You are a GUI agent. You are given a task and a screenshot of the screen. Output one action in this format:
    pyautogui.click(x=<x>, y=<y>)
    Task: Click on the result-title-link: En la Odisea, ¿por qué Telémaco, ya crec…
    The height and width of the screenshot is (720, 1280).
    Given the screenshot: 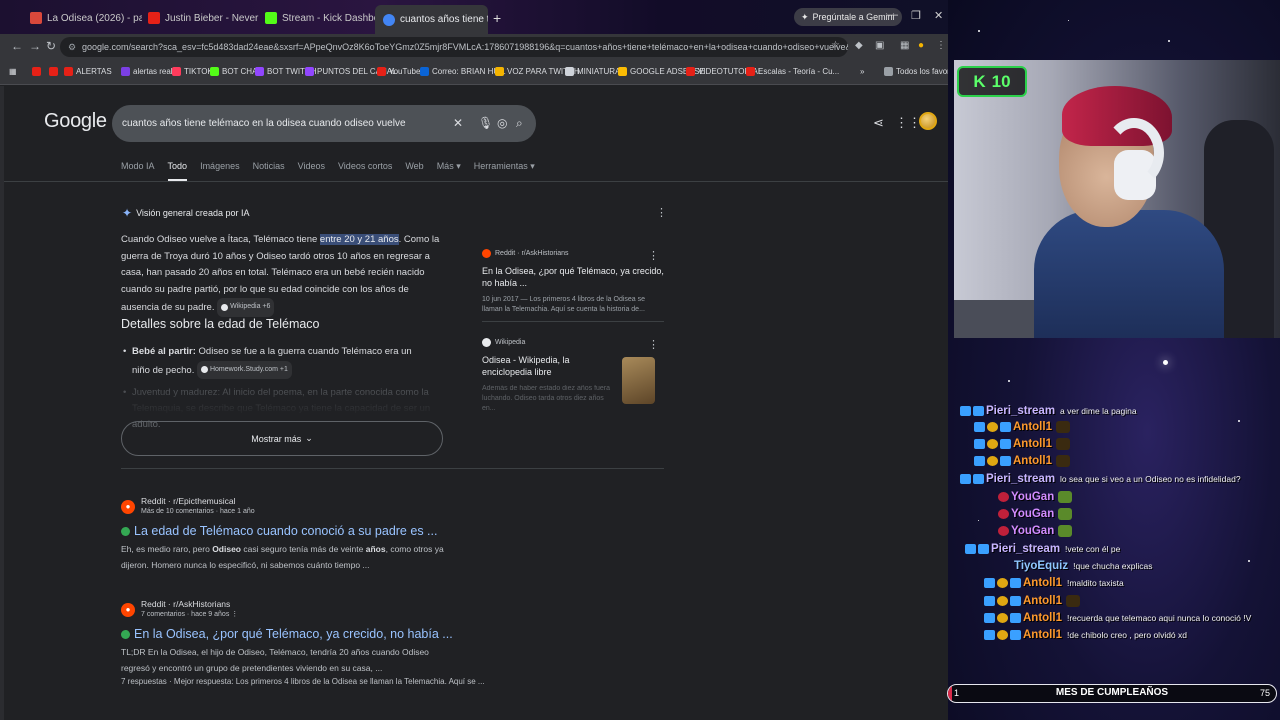 What is the action you would take?
    pyautogui.click(x=381, y=634)
    